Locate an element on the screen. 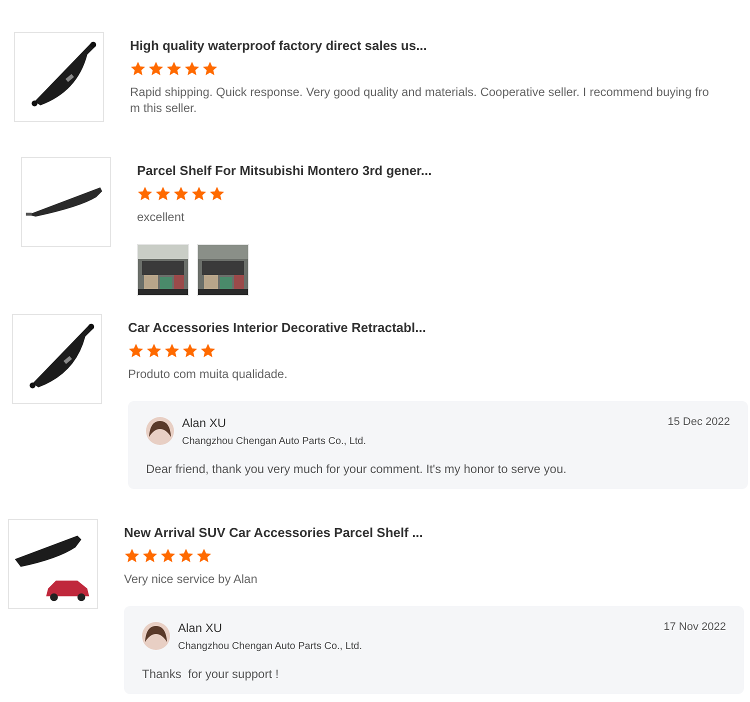 Image resolution: width=750 pixels, height=702 pixels. review-comment: excellent is located at coordinates (161, 217).